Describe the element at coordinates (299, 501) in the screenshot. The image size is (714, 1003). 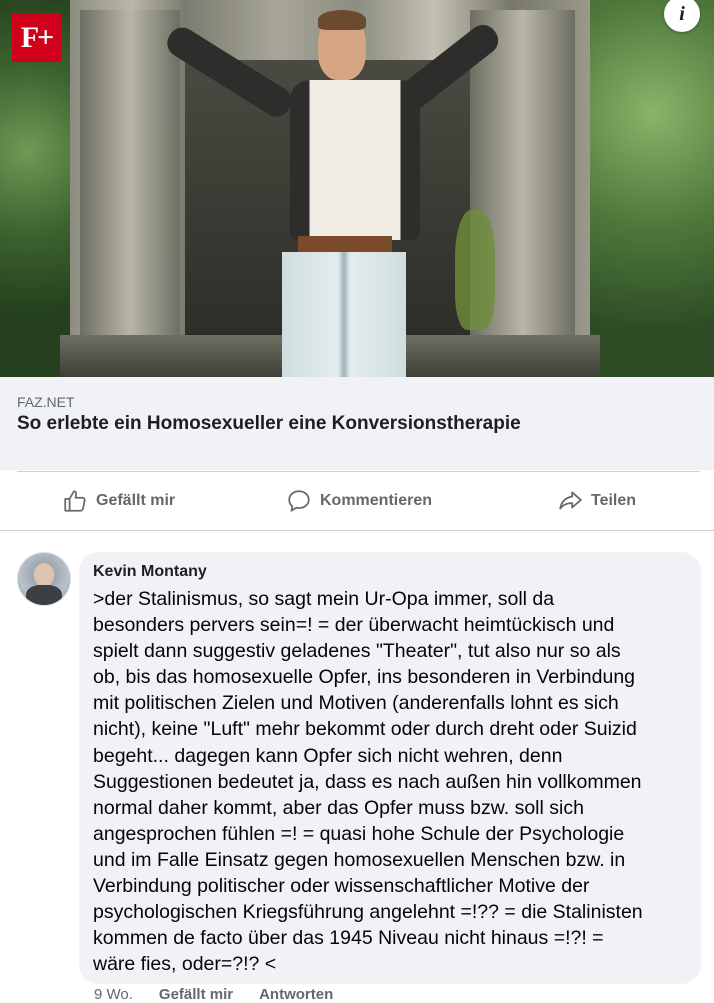
I see `speech-bubble-icon` at that location.